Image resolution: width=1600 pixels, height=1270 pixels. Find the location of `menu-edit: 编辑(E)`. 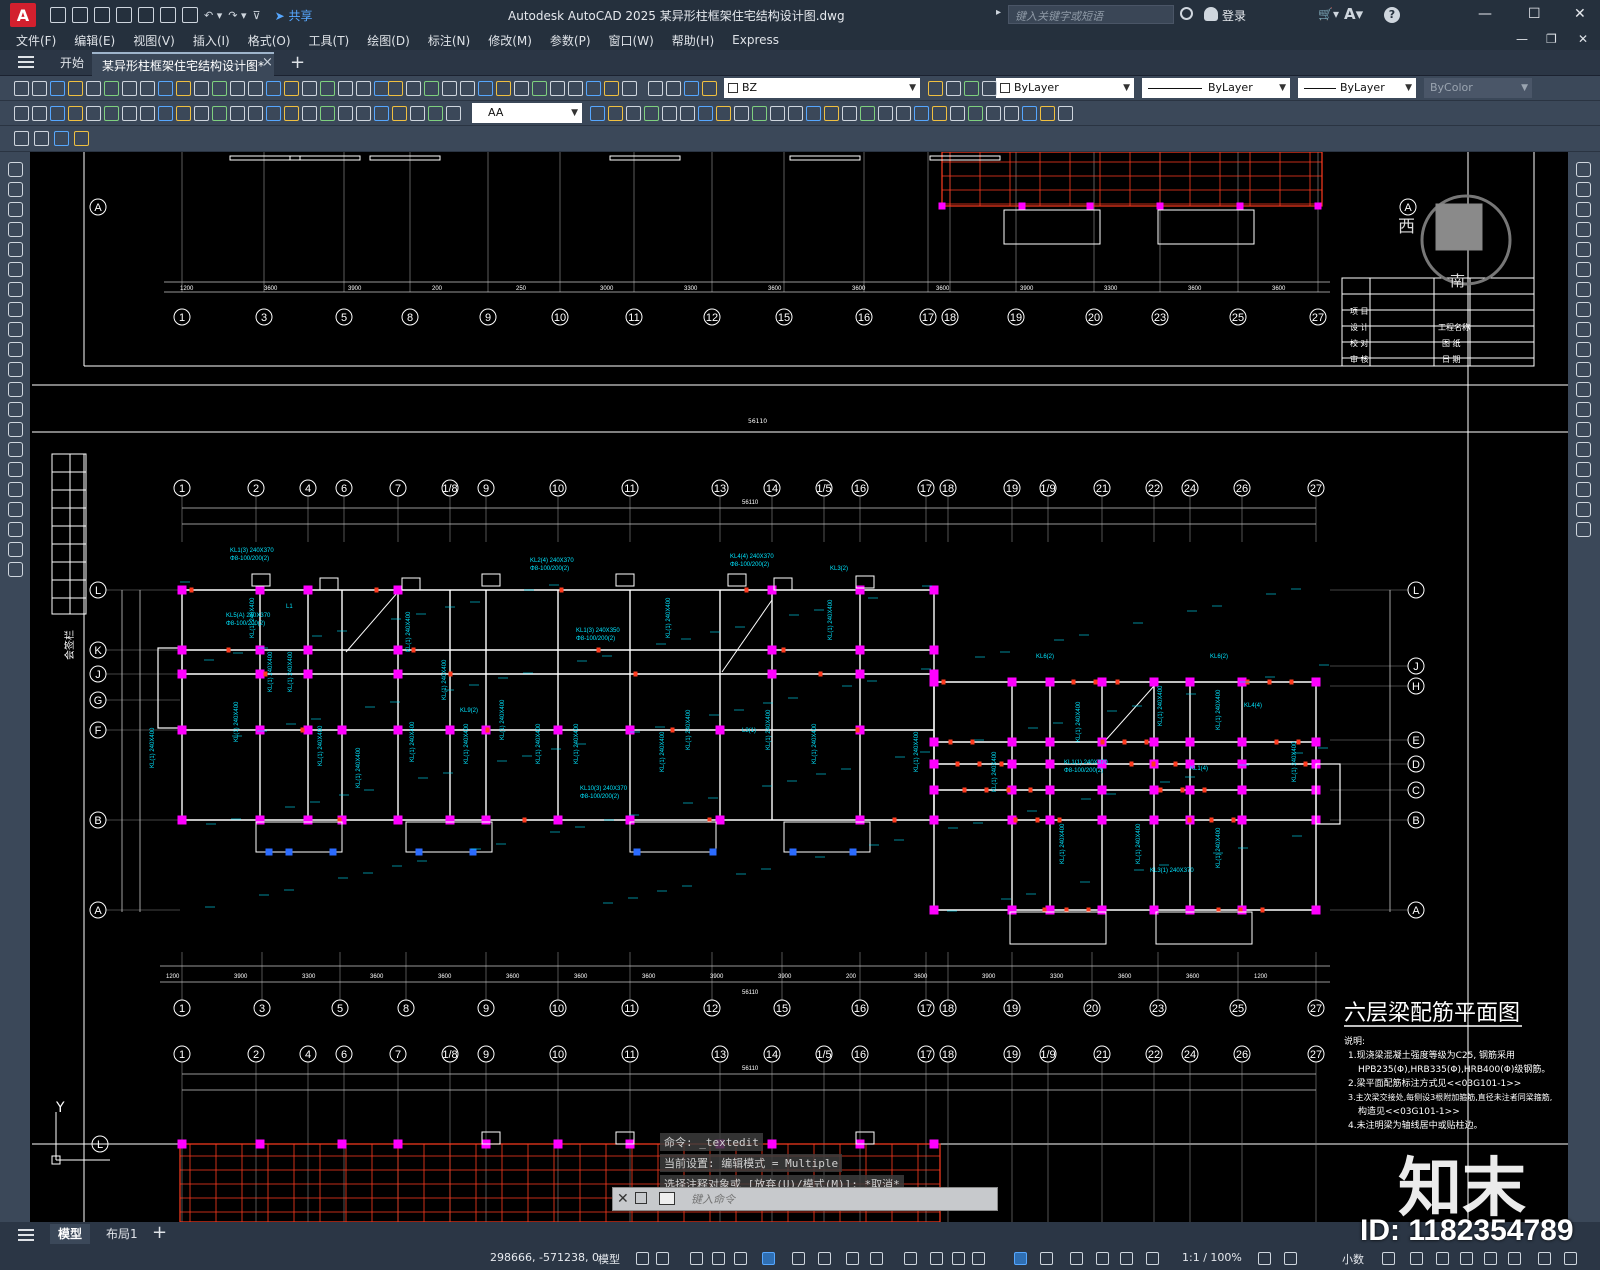

menu-edit: 编辑(E) is located at coordinates (94, 40).